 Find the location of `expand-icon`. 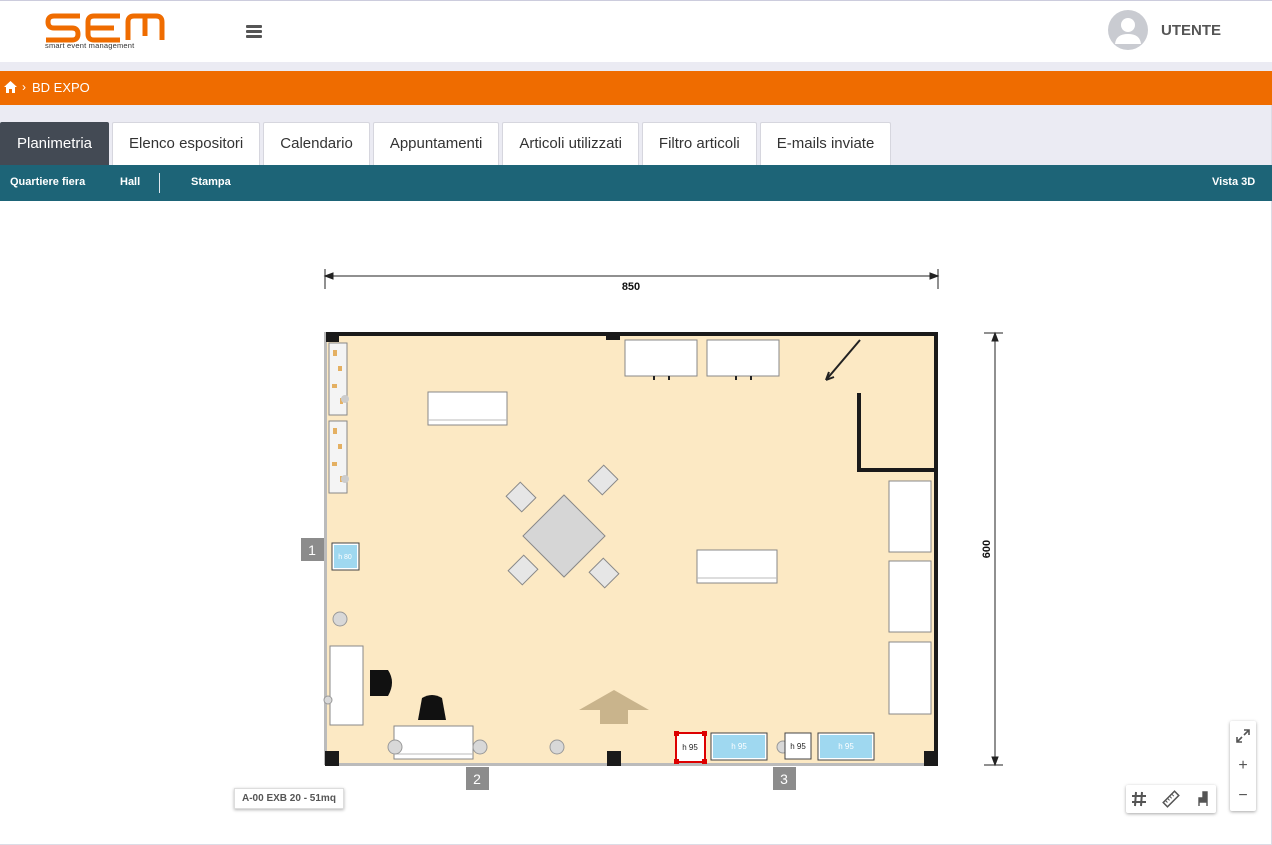

expand-icon is located at coordinates (1243, 736).